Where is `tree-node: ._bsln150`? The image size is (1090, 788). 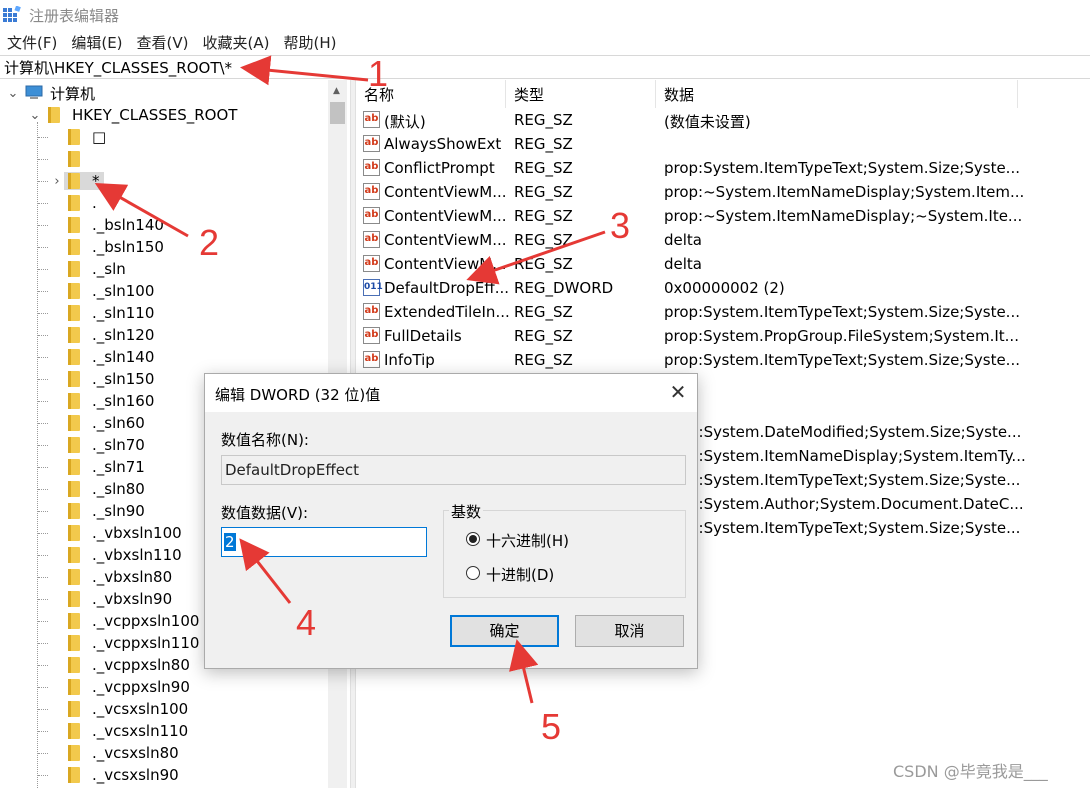
tree-node: ._bsln150 is located at coordinates (109, 247).